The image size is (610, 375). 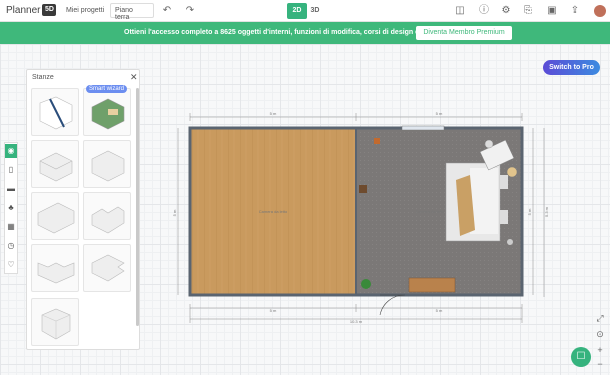 What do you see at coordinates (430, 211) in the screenshot?
I see `room-right-label: Camera da letto` at bounding box center [430, 211].